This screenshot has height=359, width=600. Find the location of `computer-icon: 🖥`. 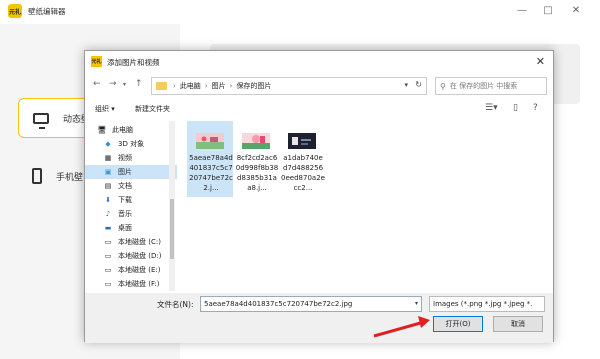

computer-icon: 🖥 is located at coordinates (102, 130).